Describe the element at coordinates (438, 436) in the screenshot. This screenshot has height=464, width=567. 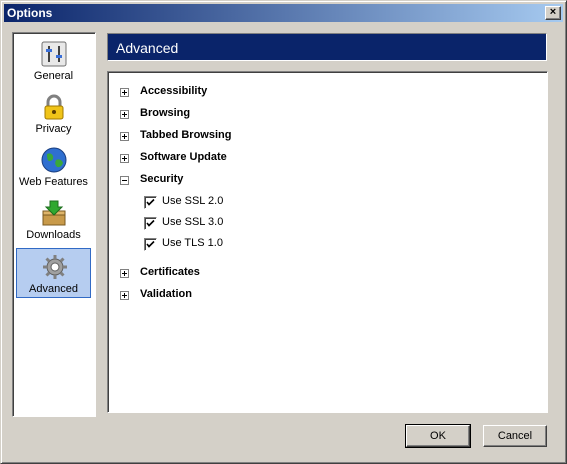
I see `ok-button: OK` at that location.